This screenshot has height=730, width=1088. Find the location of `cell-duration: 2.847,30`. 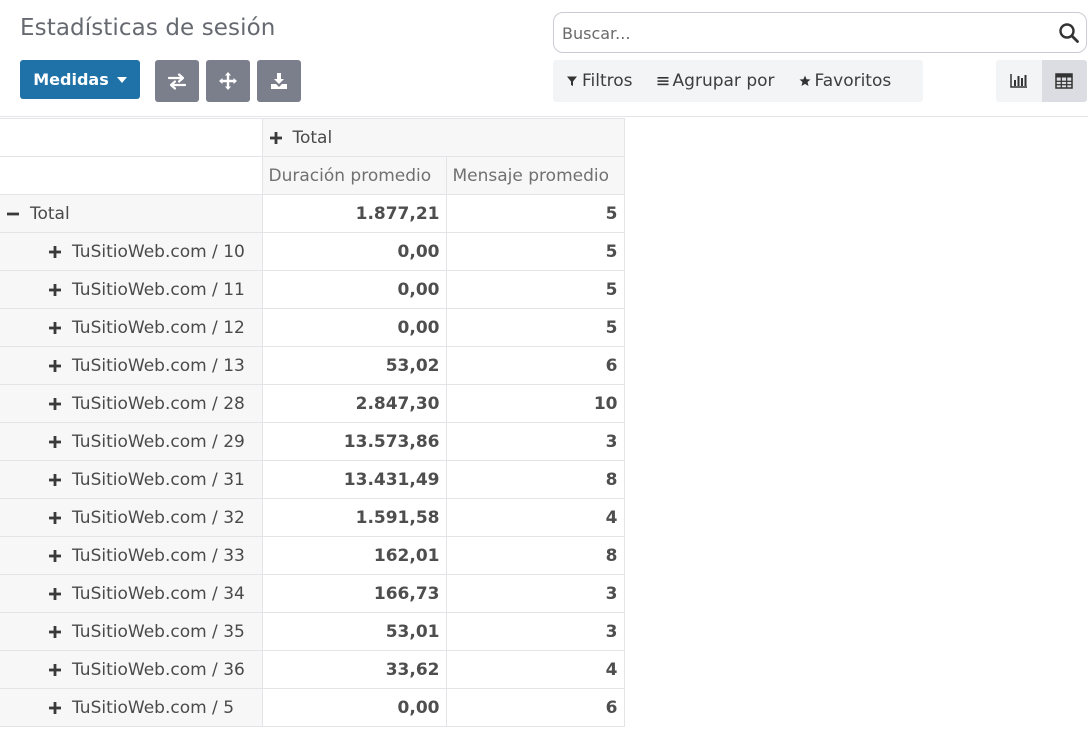

cell-duration: 2.847,30 is located at coordinates (354, 403).